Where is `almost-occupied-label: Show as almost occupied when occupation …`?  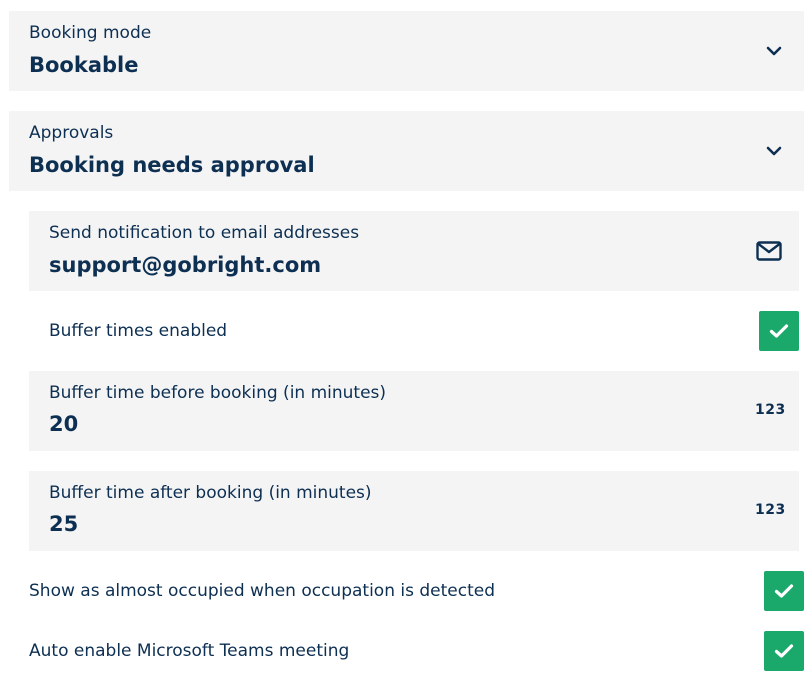
almost-occupied-label: Show as almost occupied when occupation … is located at coordinates (262, 591).